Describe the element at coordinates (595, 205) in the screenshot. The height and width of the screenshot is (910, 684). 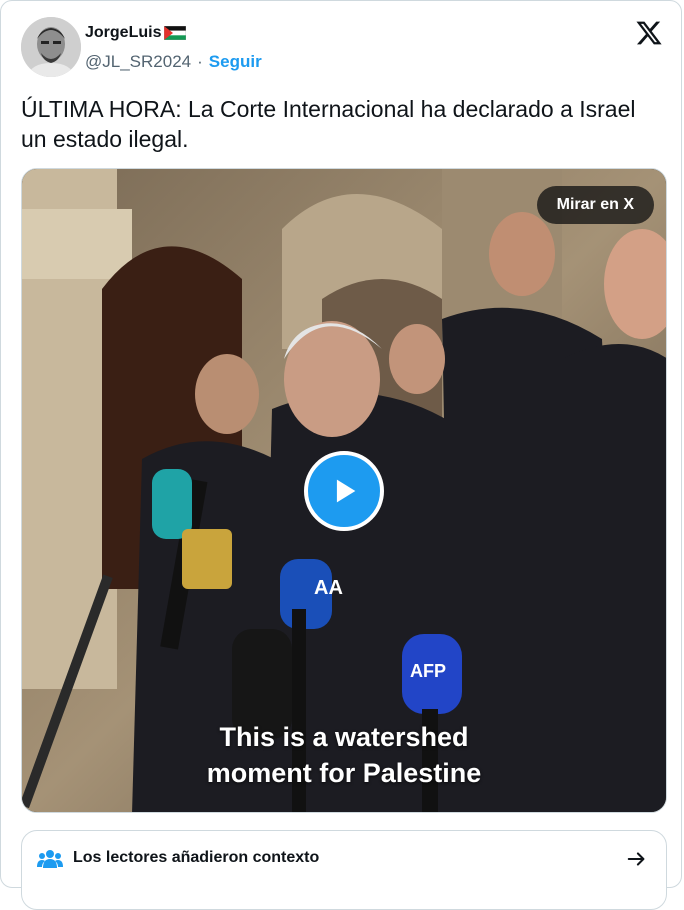
I see `watch-on-x-button: Mirar en X` at that location.